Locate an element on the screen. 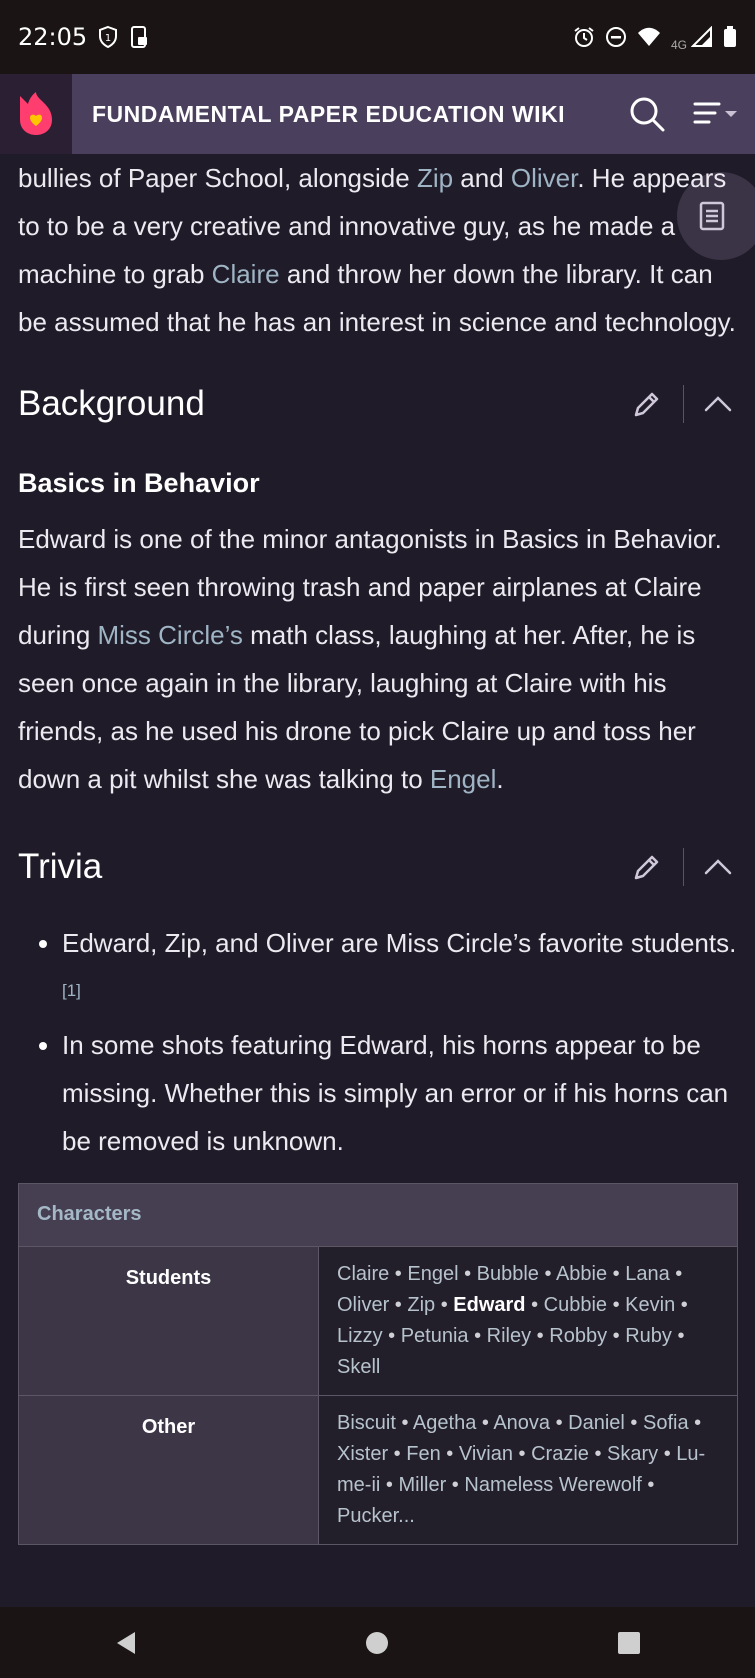 Image resolution: width=755 pixels, height=1678 pixels. navbox-link: Lizzy is located at coordinates (360, 1336).